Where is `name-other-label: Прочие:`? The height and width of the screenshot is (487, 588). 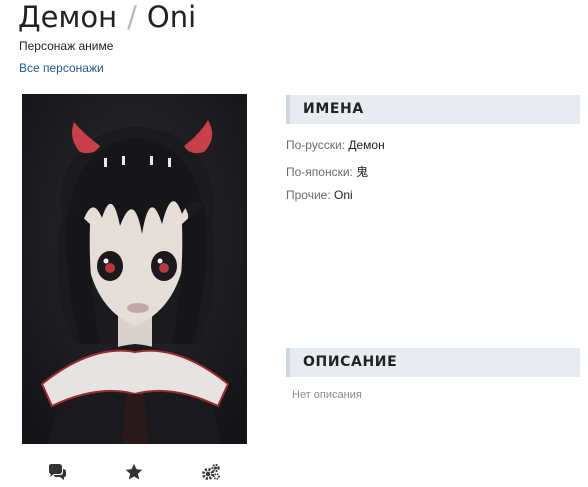
name-other-label: Прочие: is located at coordinates (308, 195).